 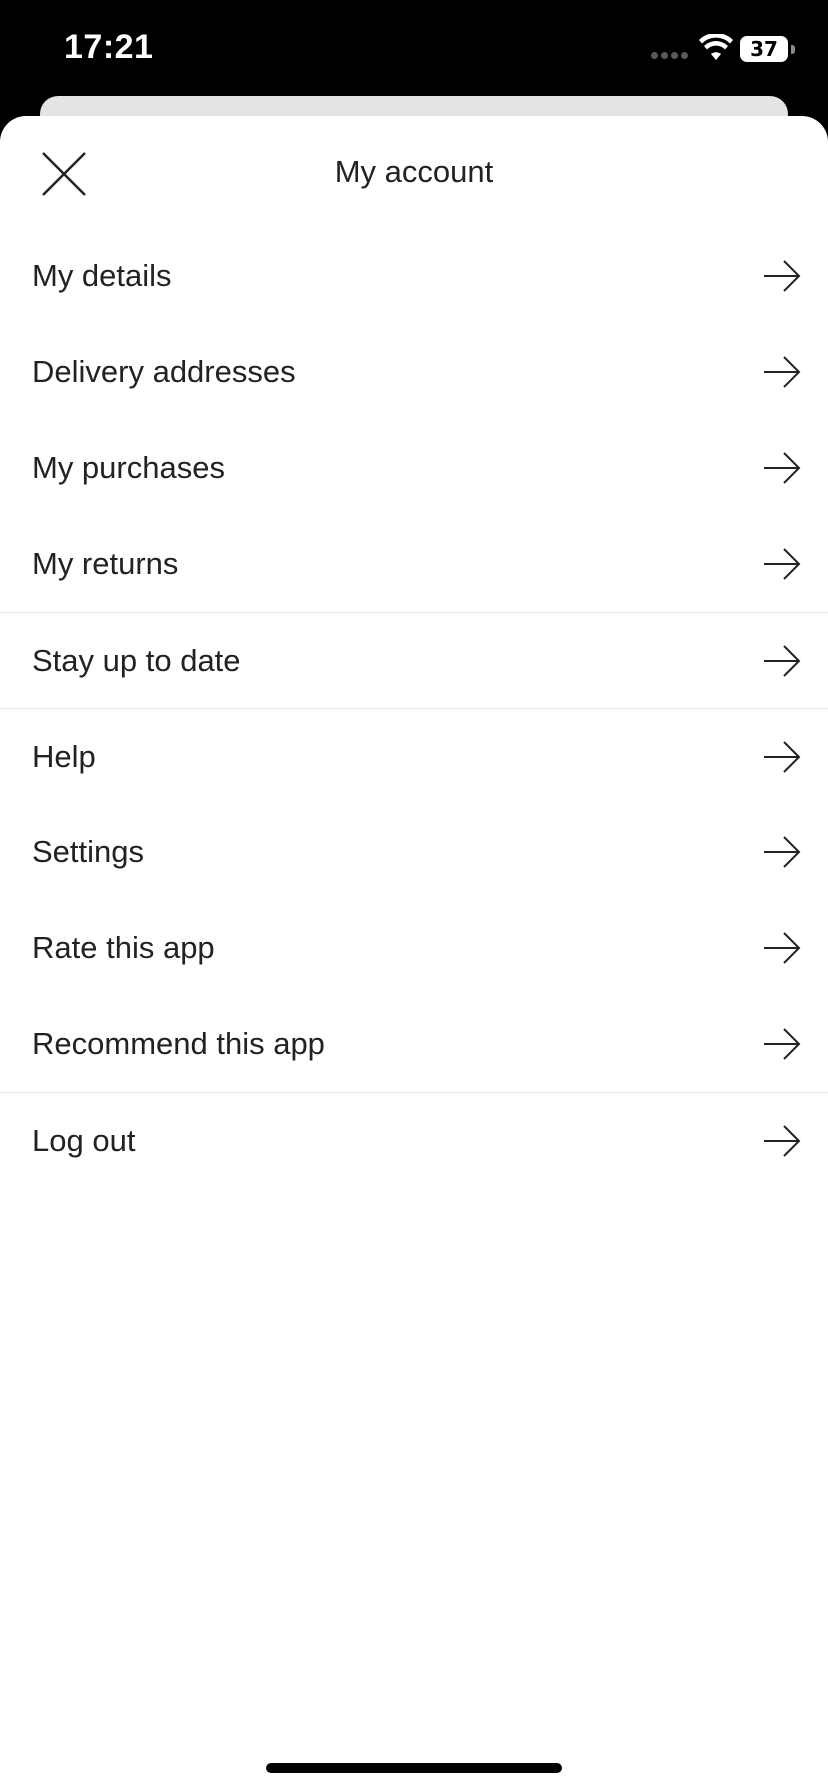 I want to click on battery-cap, so click(x=793, y=49).